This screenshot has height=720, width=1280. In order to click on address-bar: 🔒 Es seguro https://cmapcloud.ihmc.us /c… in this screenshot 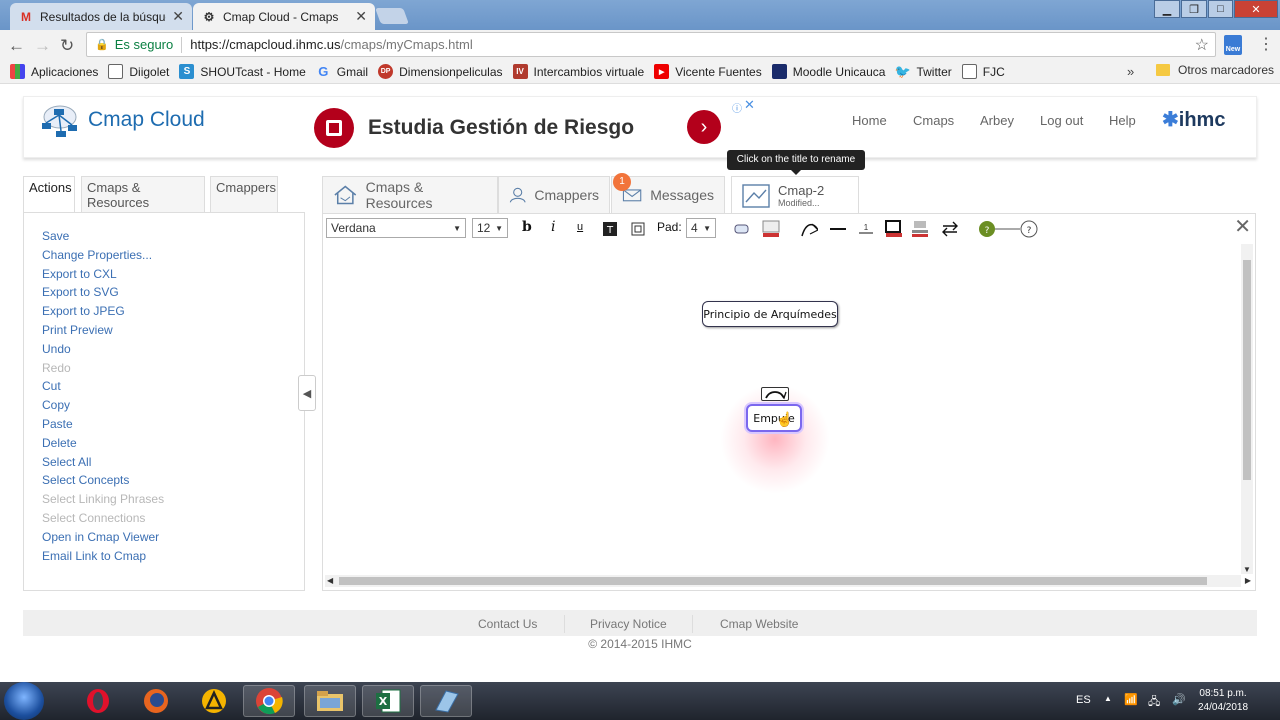, I will do `click(651, 44)`.